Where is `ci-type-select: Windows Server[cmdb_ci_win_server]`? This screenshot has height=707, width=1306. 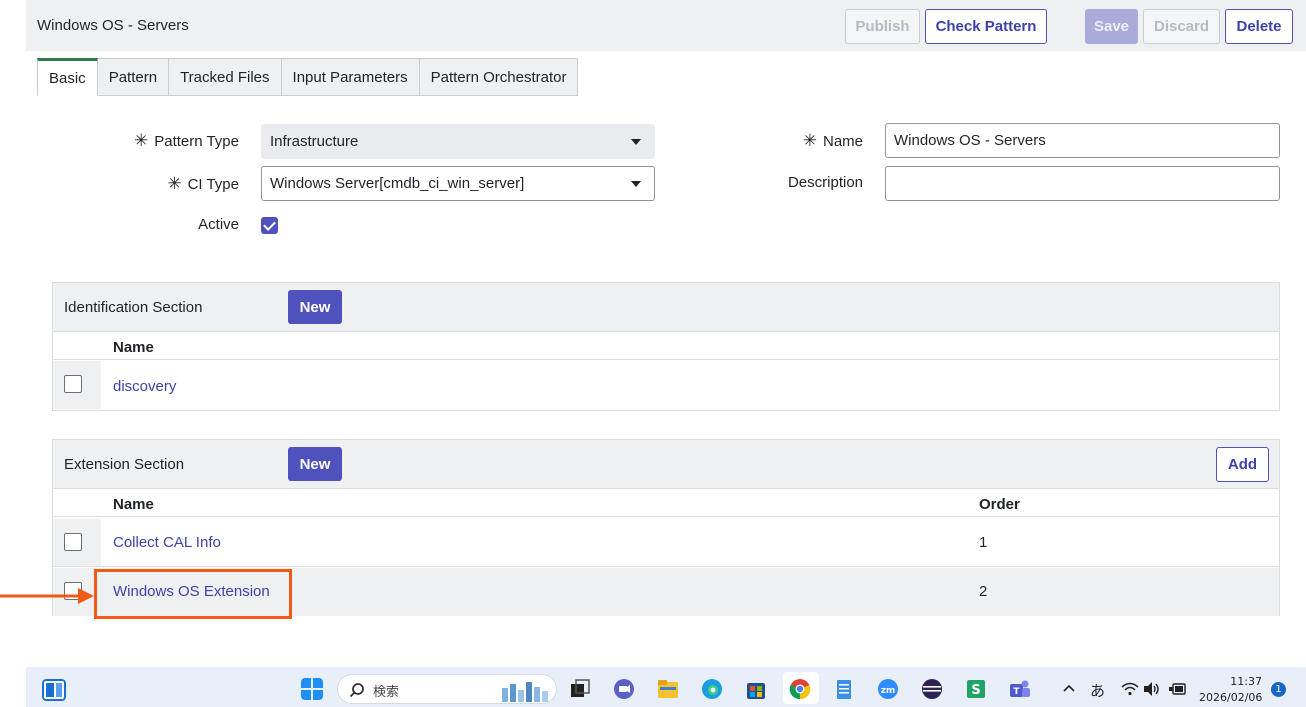
ci-type-select: Windows Server[cmdb_ci_win_server] is located at coordinates (458, 183).